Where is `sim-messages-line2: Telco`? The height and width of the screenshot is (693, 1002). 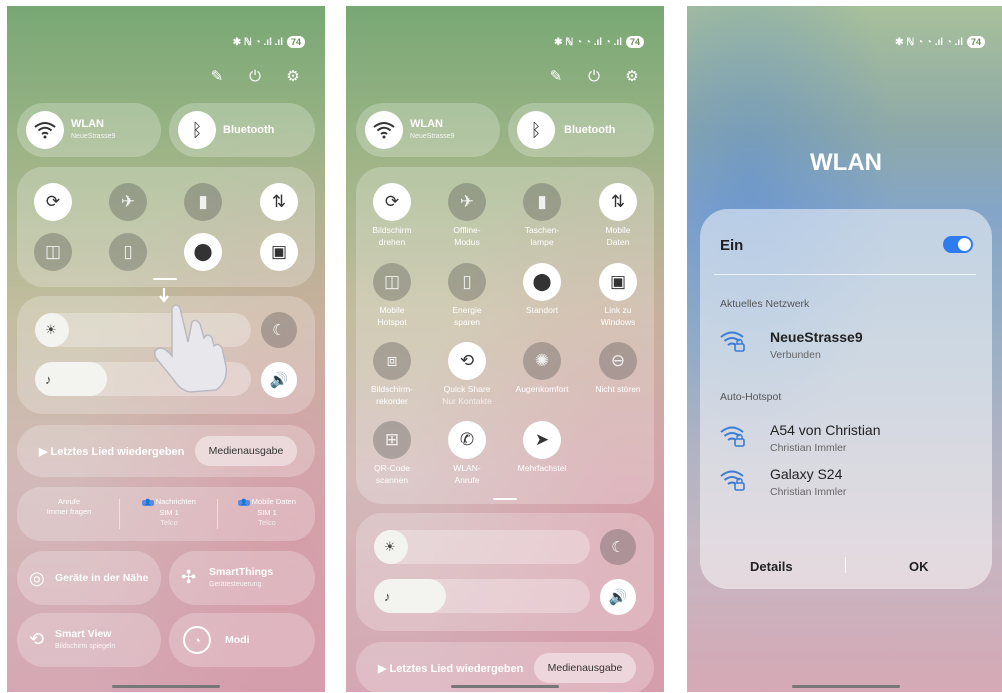
sim-messages-line2: Telco is located at coordinates (169, 522).